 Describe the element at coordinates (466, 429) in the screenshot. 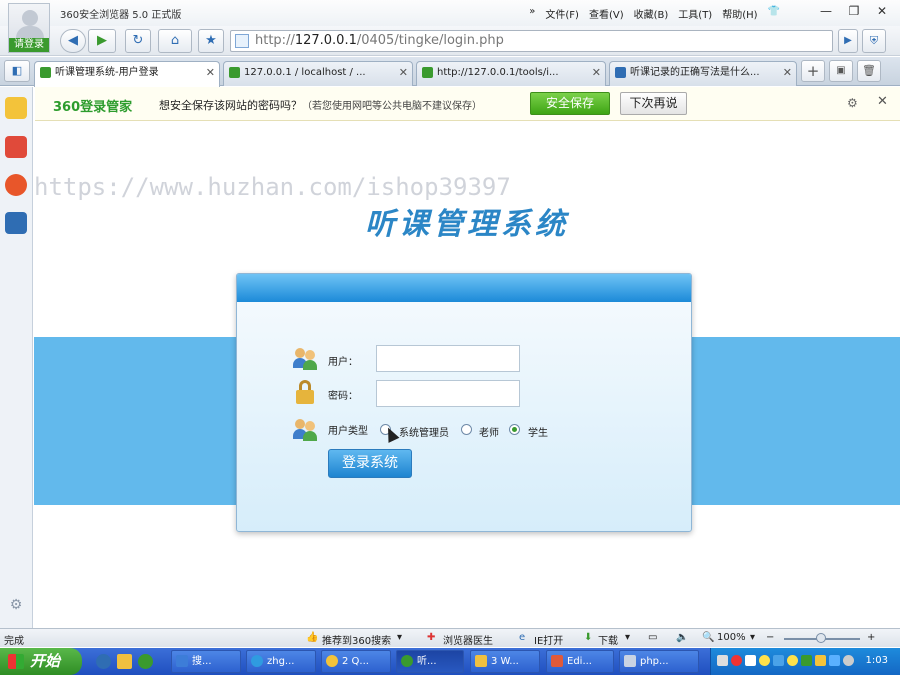

I see `role-teacher-radio` at that location.